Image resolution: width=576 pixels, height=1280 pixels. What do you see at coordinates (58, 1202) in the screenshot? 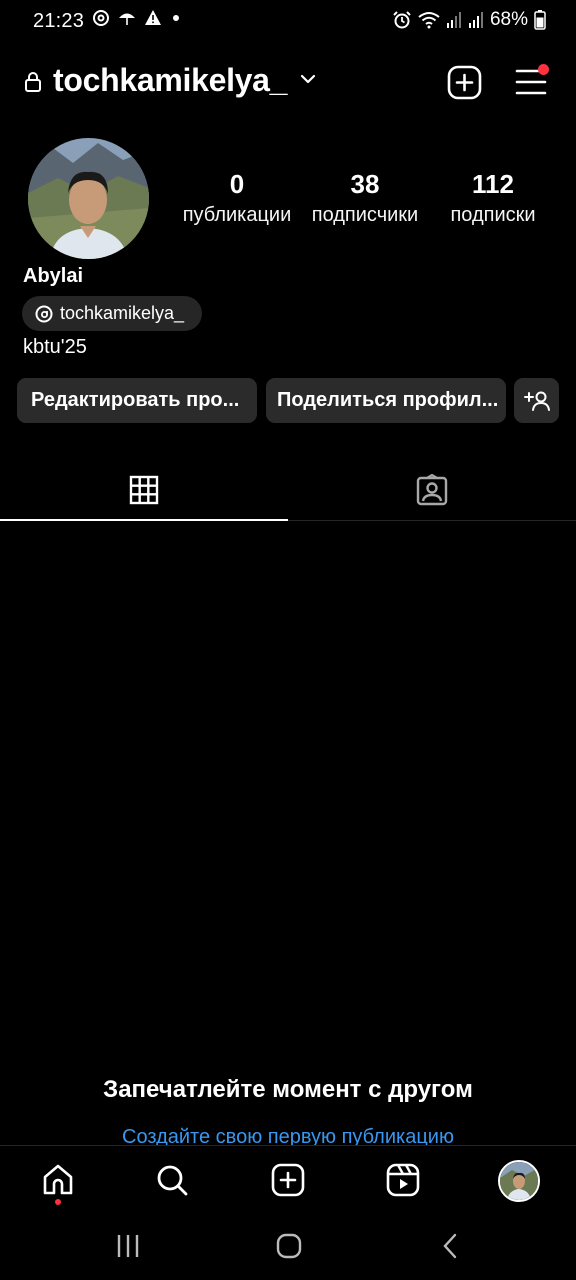
I see `home-notification-dot` at bounding box center [58, 1202].